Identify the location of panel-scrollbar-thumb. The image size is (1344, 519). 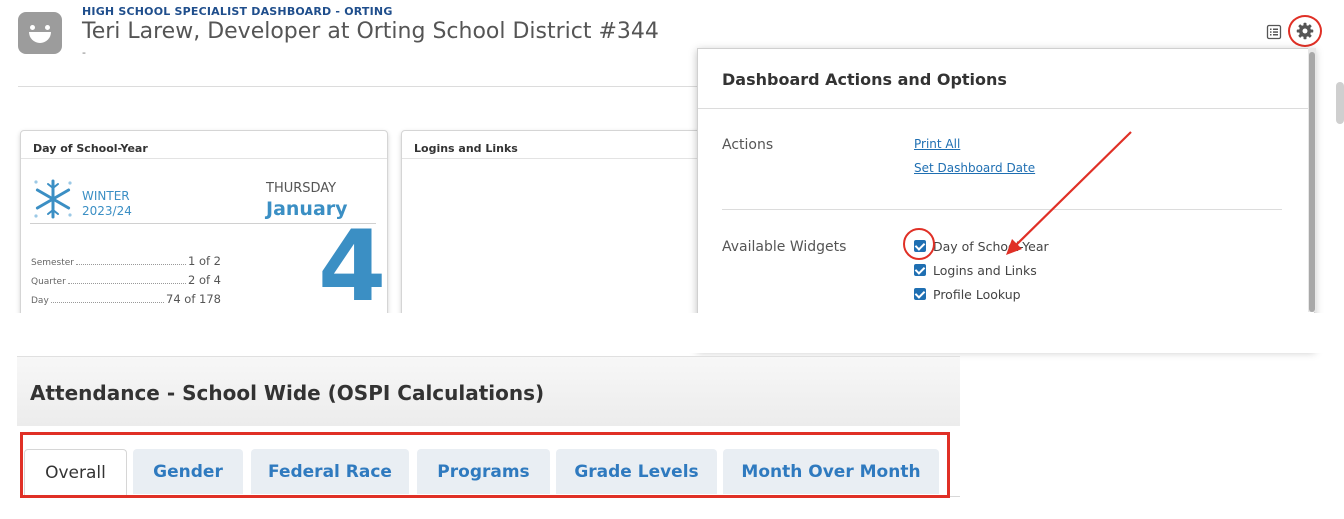
(1312, 182).